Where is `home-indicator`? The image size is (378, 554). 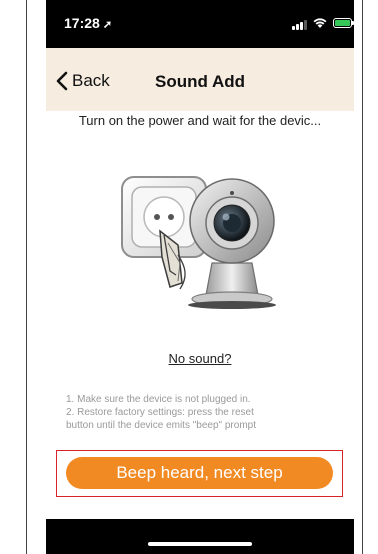
home-indicator is located at coordinates (200, 544).